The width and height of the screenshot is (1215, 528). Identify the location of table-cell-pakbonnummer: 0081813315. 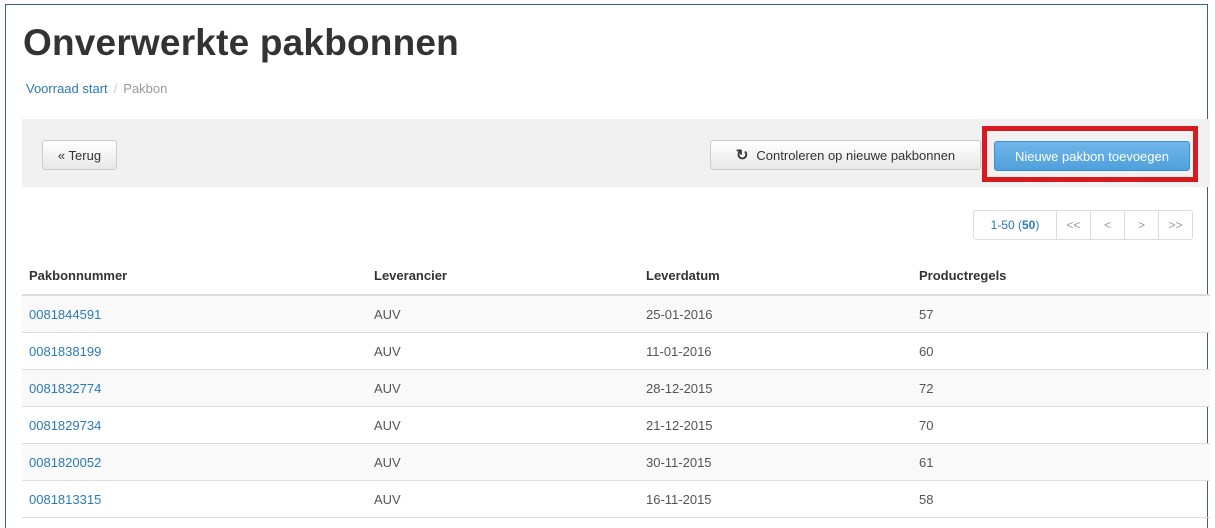
(194, 499).